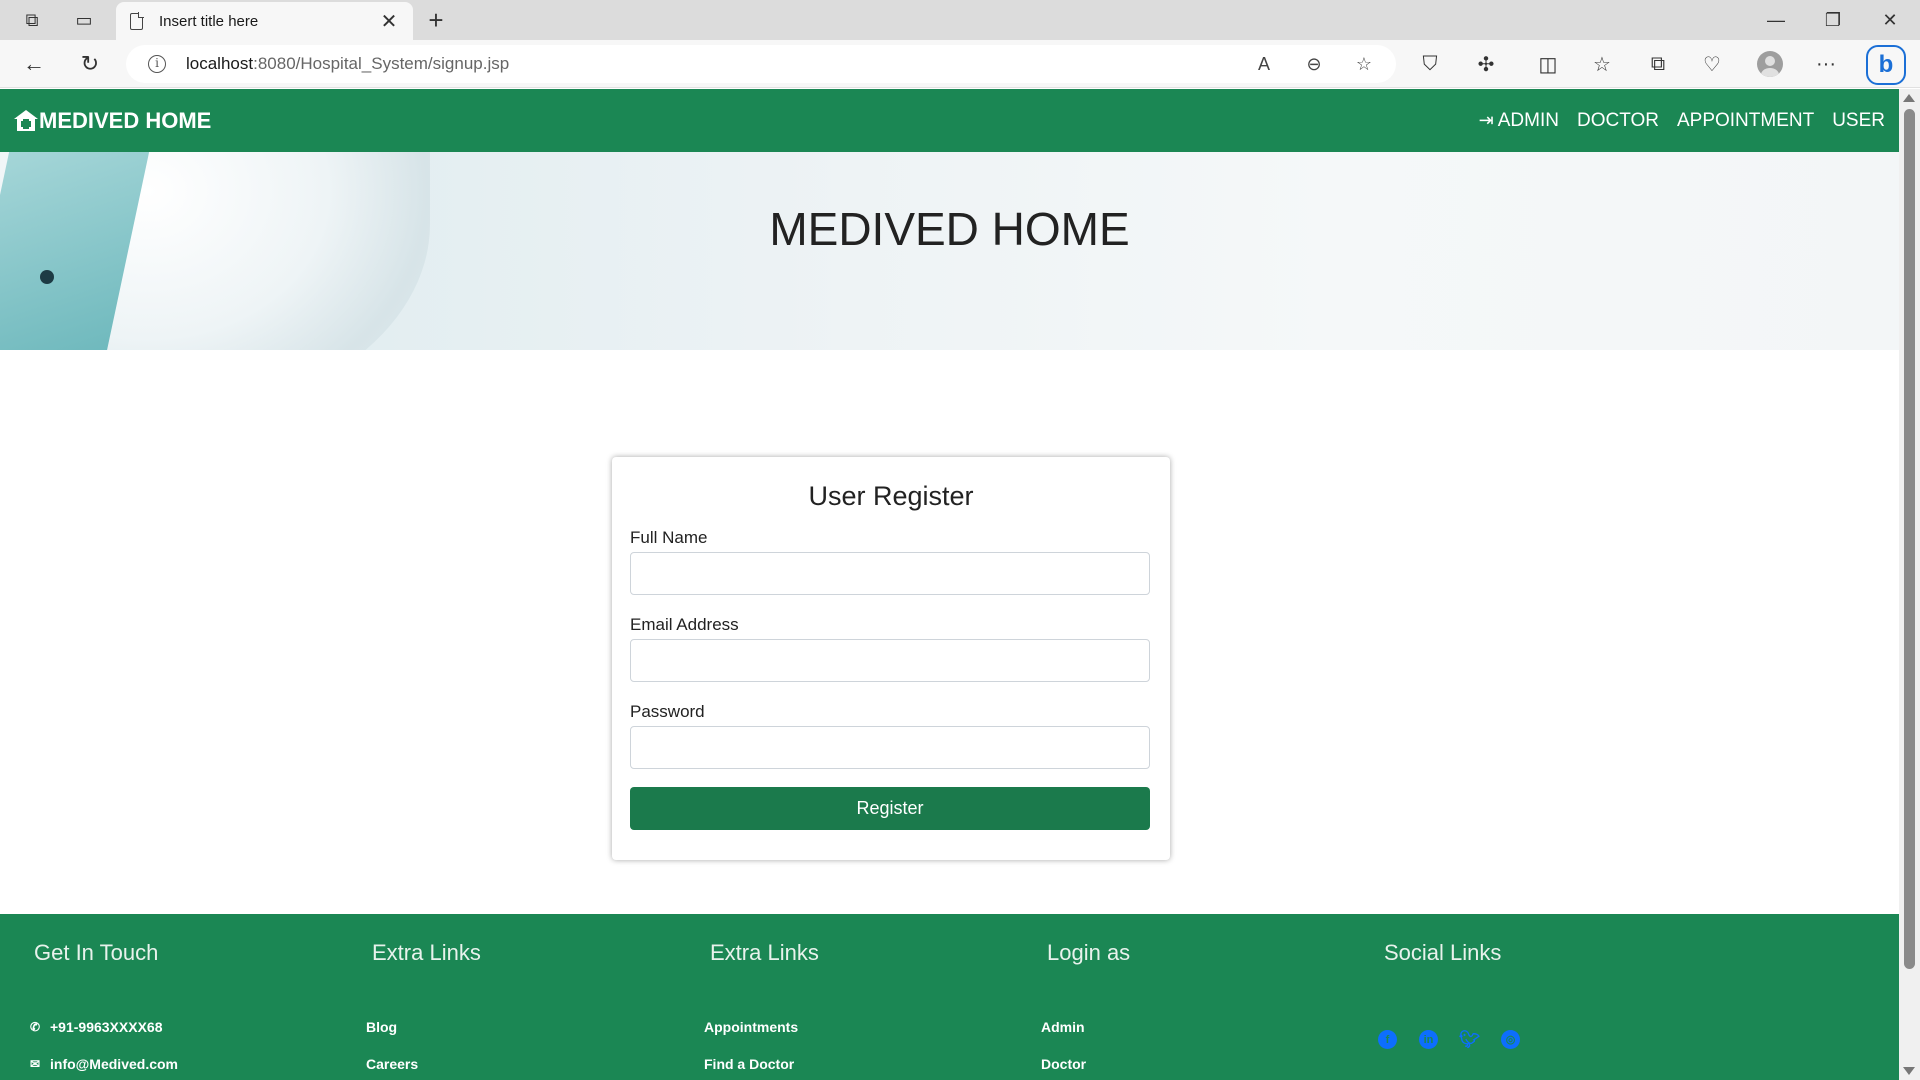  I want to click on browser-tab-bar: ⧉ ▭ Insert title here ✕ + — ❐ ✕, so click(960, 20).